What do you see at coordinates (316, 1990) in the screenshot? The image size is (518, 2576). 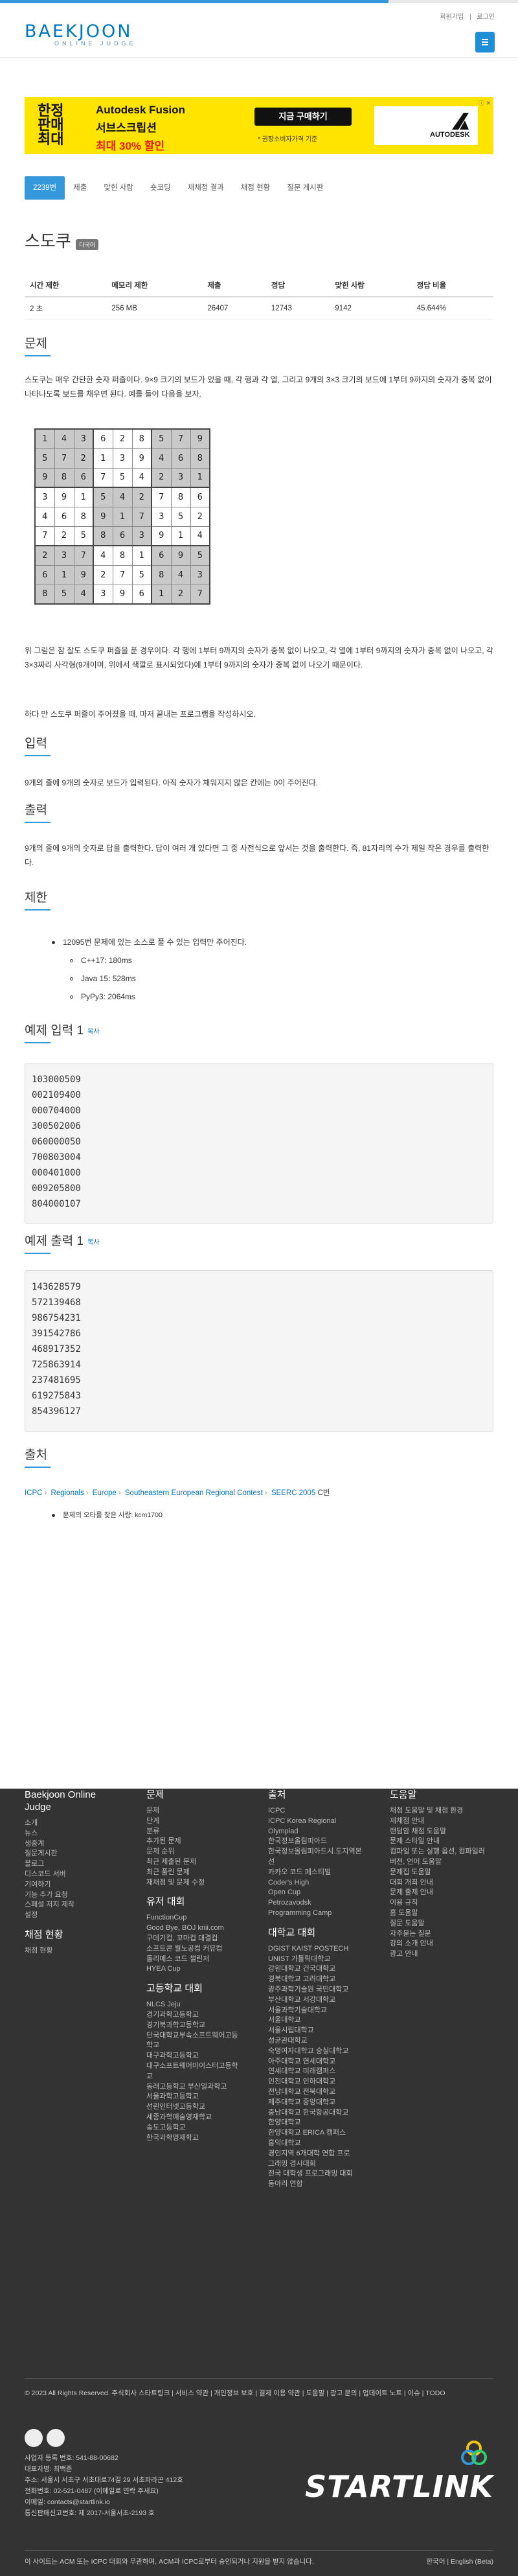 I see `footer-link: 광주과학기술원 국민대학교` at bounding box center [316, 1990].